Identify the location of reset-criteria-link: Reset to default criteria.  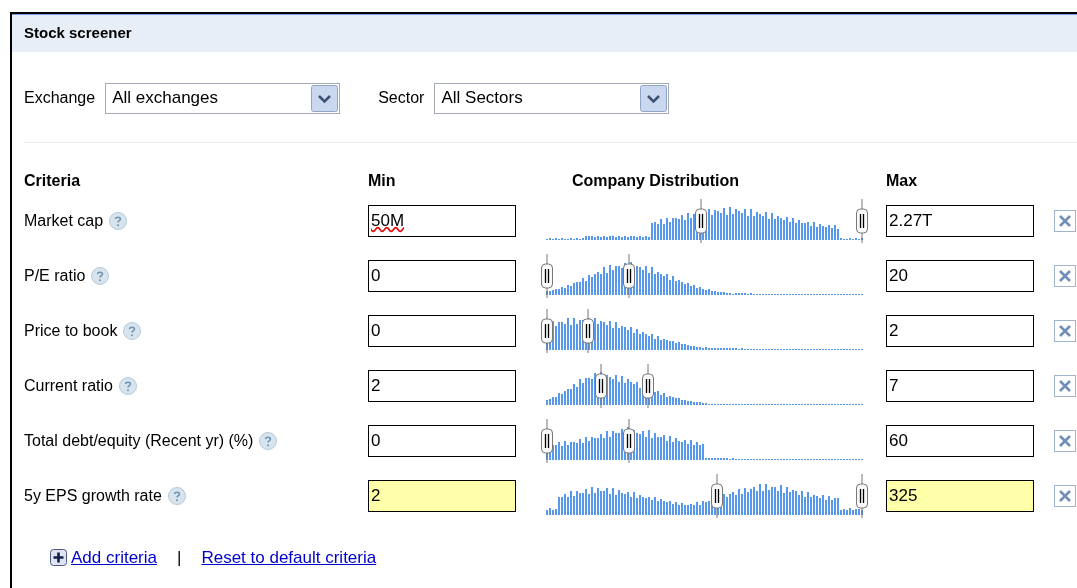
(289, 558).